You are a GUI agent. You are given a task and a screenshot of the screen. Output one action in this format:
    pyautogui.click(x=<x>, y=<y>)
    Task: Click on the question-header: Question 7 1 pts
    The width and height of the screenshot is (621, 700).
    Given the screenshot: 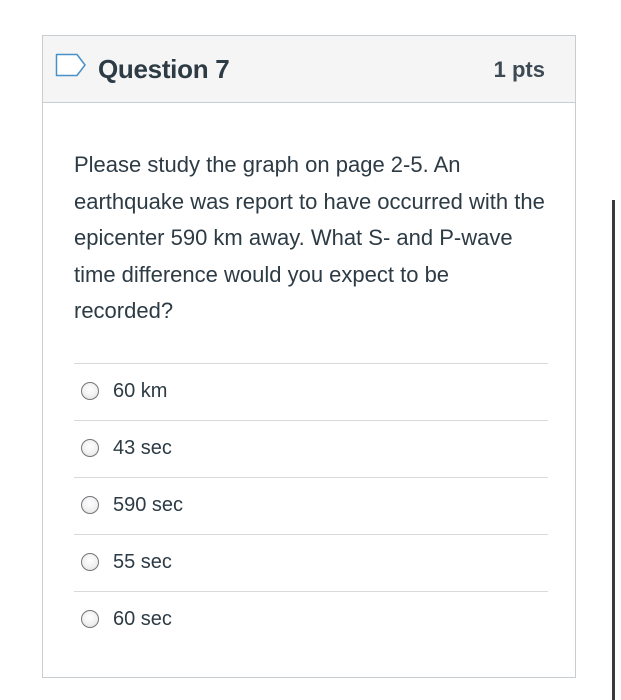 What is the action you would take?
    pyautogui.click(x=309, y=69)
    